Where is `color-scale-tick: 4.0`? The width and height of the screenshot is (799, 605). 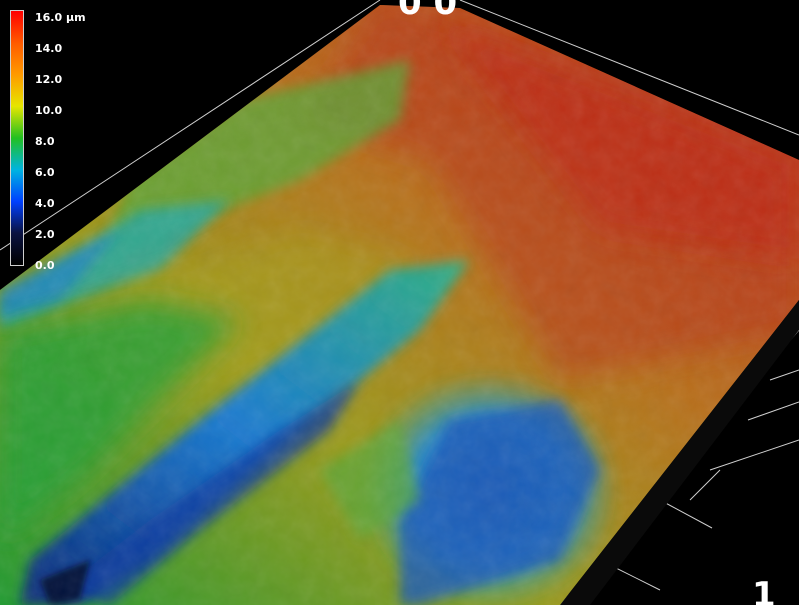 color-scale-tick: 4.0 is located at coordinates (45, 203).